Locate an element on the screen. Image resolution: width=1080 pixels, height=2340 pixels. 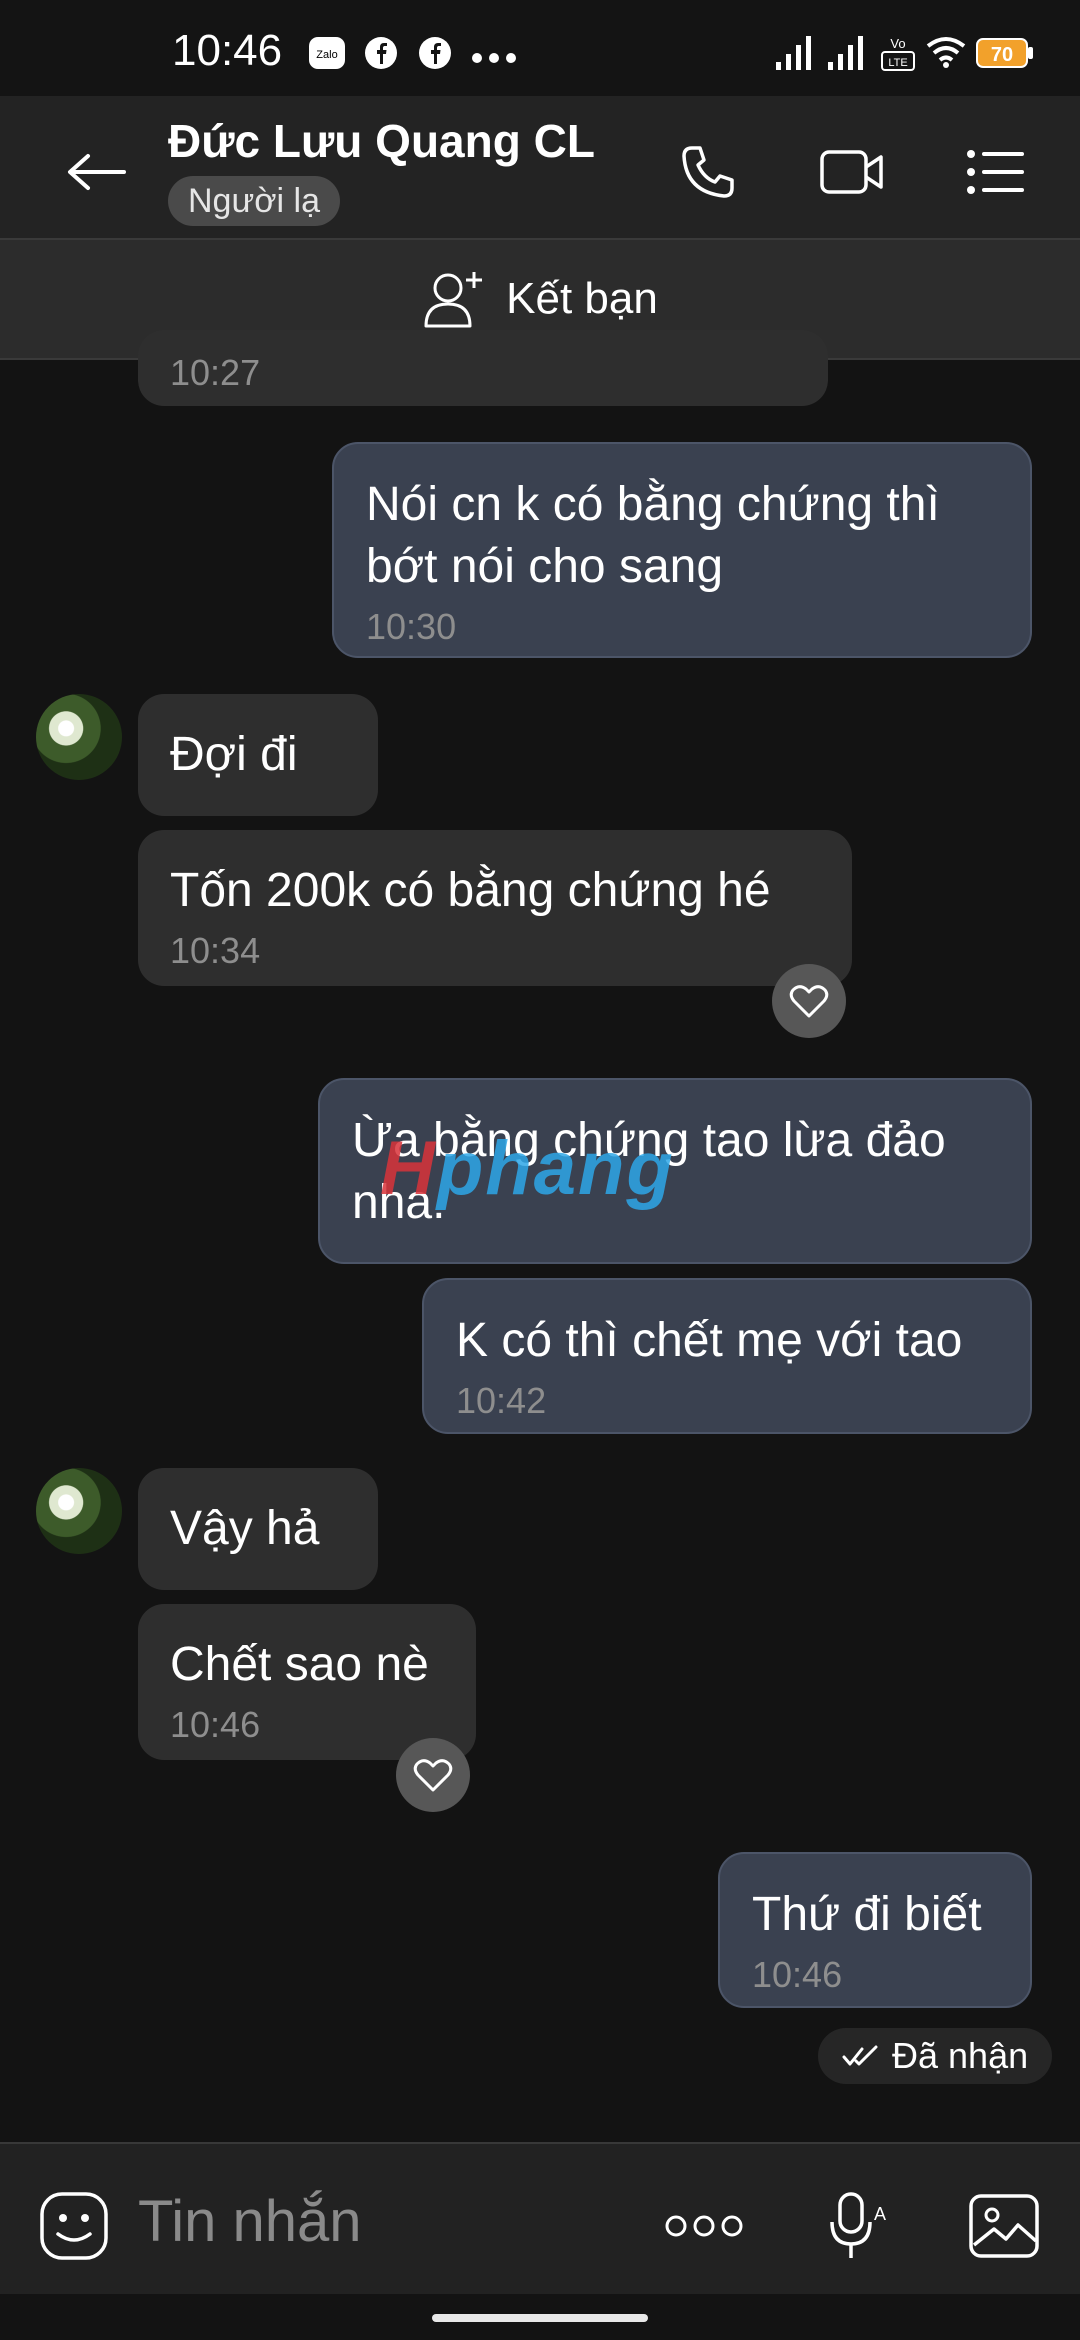
menu-list-icon is located at coordinates (995, 172).